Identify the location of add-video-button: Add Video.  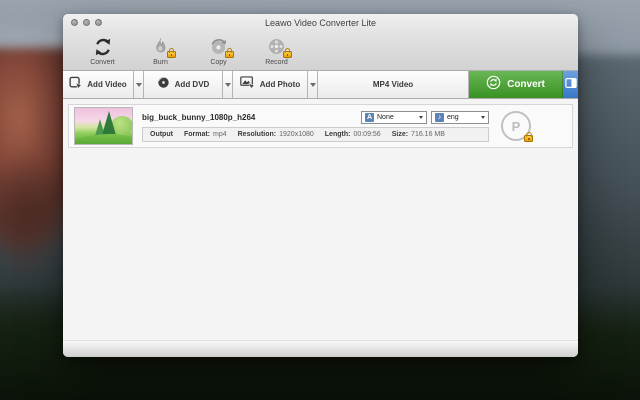
(98, 84).